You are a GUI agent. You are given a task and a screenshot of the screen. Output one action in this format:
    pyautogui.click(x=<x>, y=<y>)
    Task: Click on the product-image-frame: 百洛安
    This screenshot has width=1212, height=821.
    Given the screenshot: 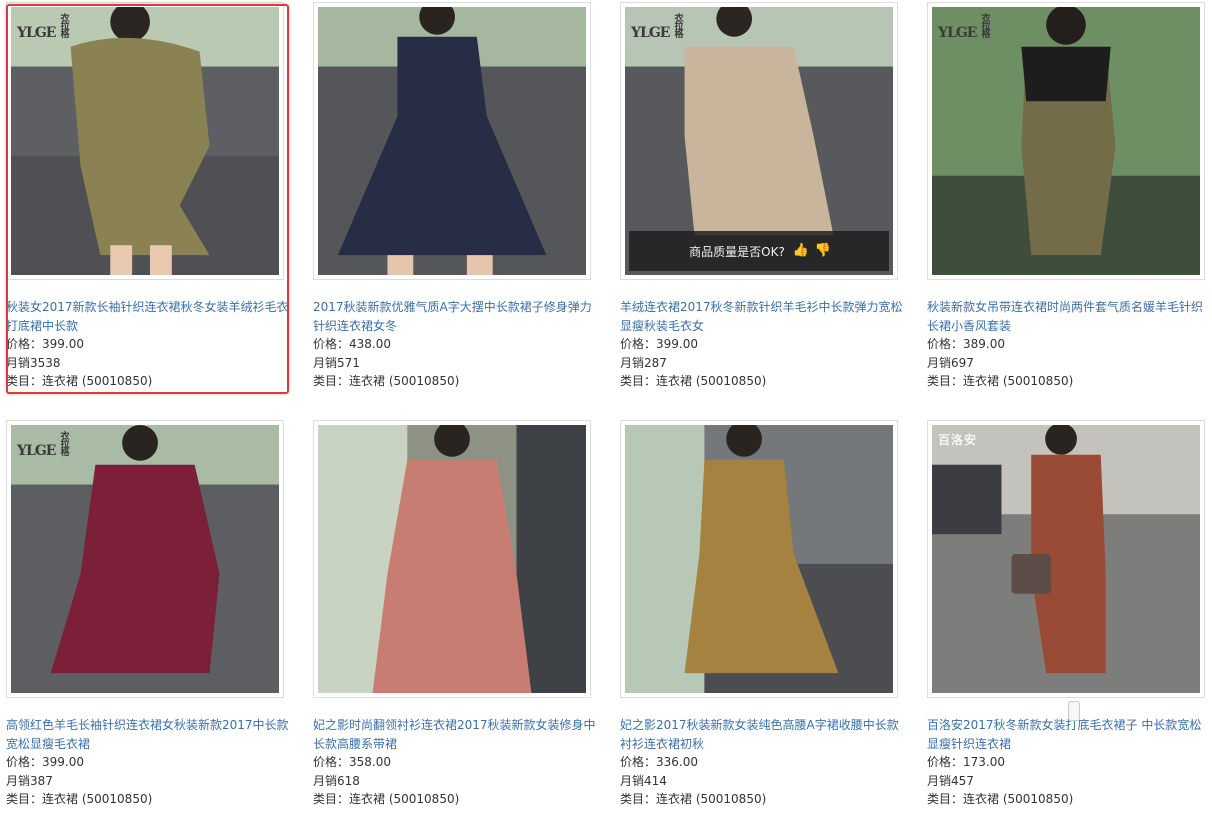 What is the action you would take?
    pyautogui.click(x=1066, y=559)
    